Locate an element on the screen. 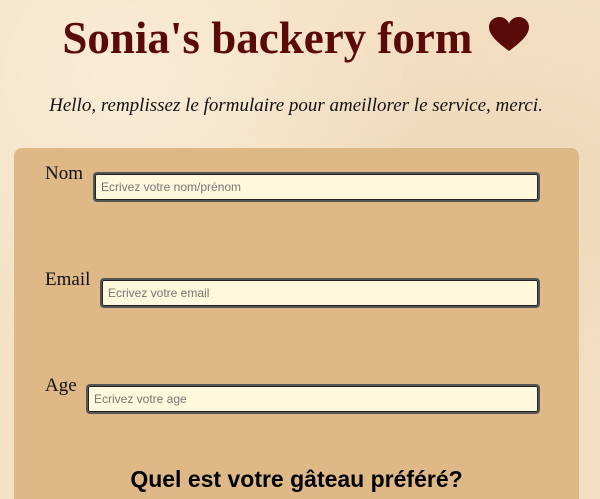 The image size is (600, 499). name-label: Nom is located at coordinates (64, 173).